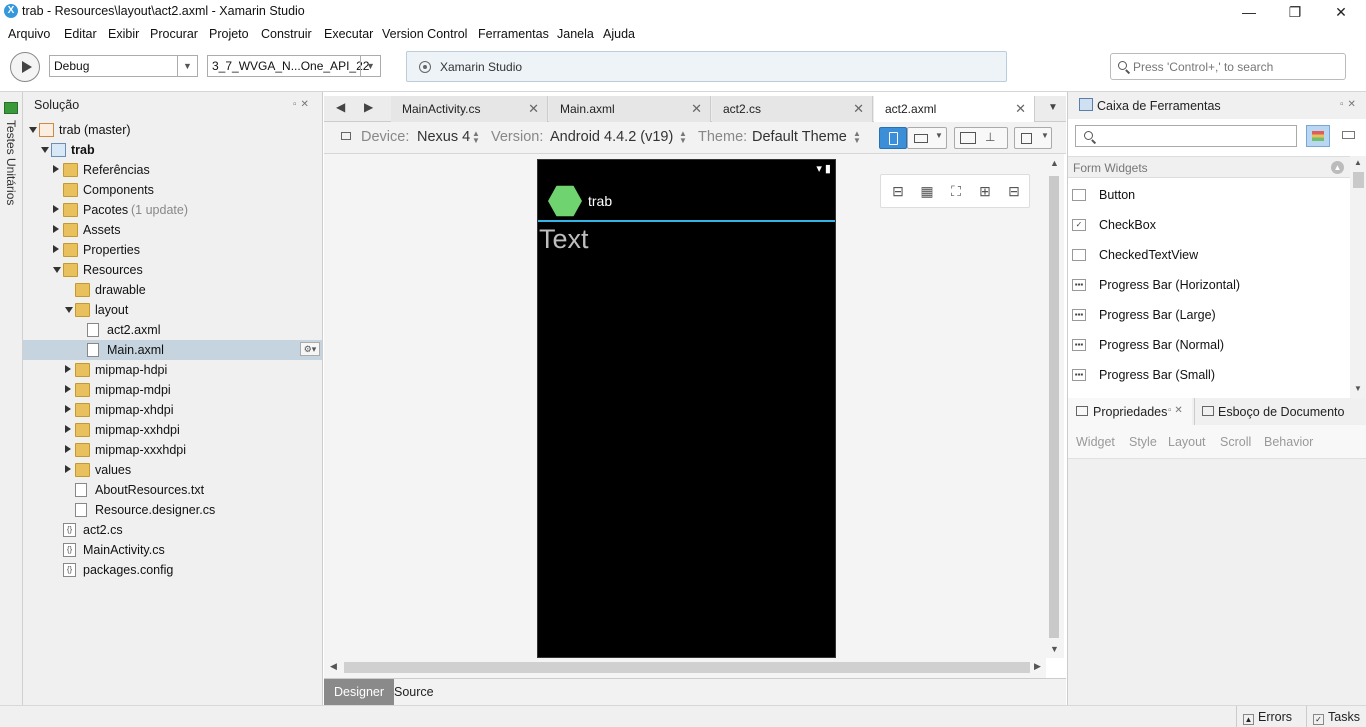 This screenshot has width=1366, height=727. Describe the element at coordinates (172, 230) in the screenshot. I see `tree-item: Assets` at that location.